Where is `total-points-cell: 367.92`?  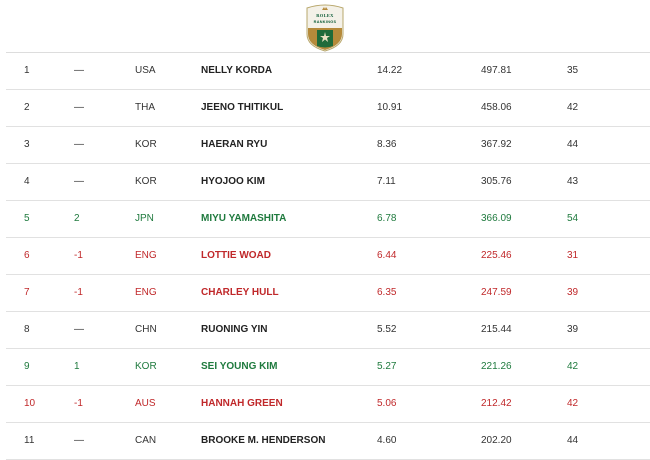
total-points-cell: 367.92 is located at coordinates (496, 144).